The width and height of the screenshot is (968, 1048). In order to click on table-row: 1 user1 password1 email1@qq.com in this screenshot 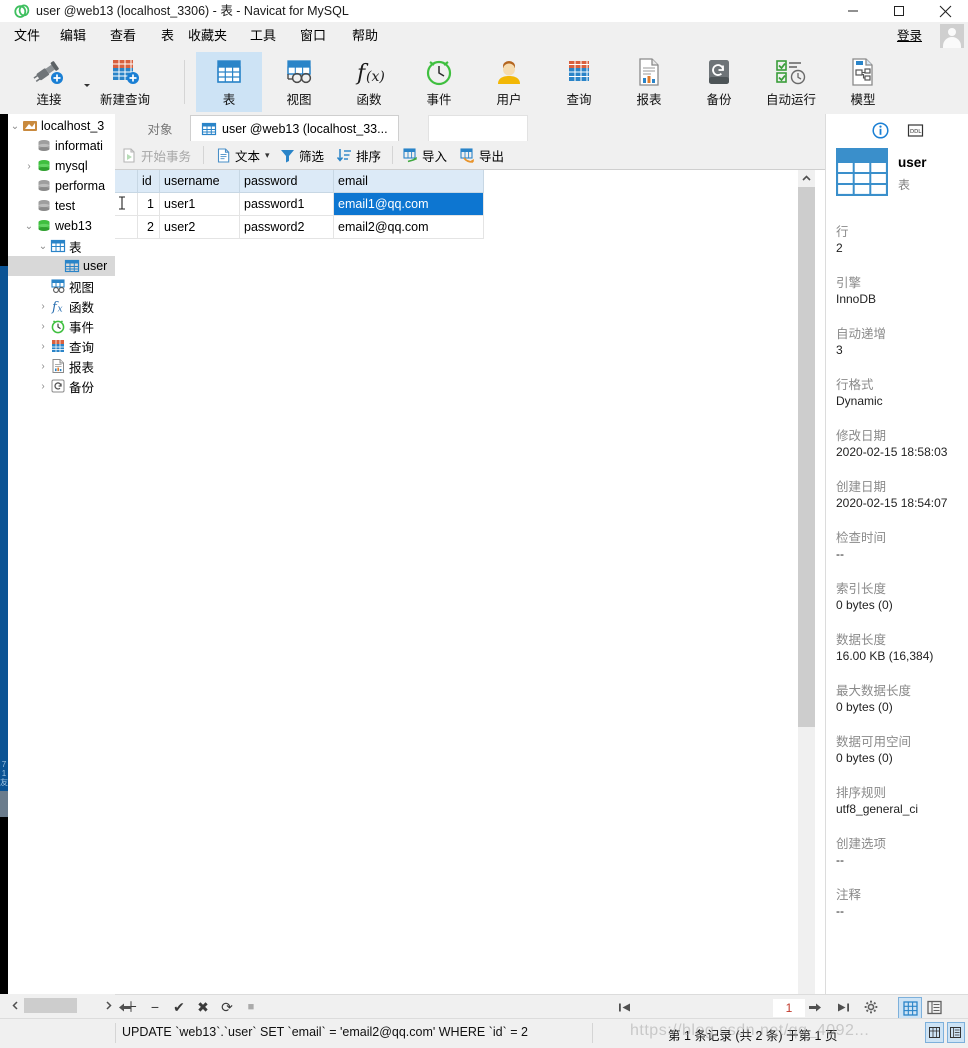, I will do `click(299, 204)`.